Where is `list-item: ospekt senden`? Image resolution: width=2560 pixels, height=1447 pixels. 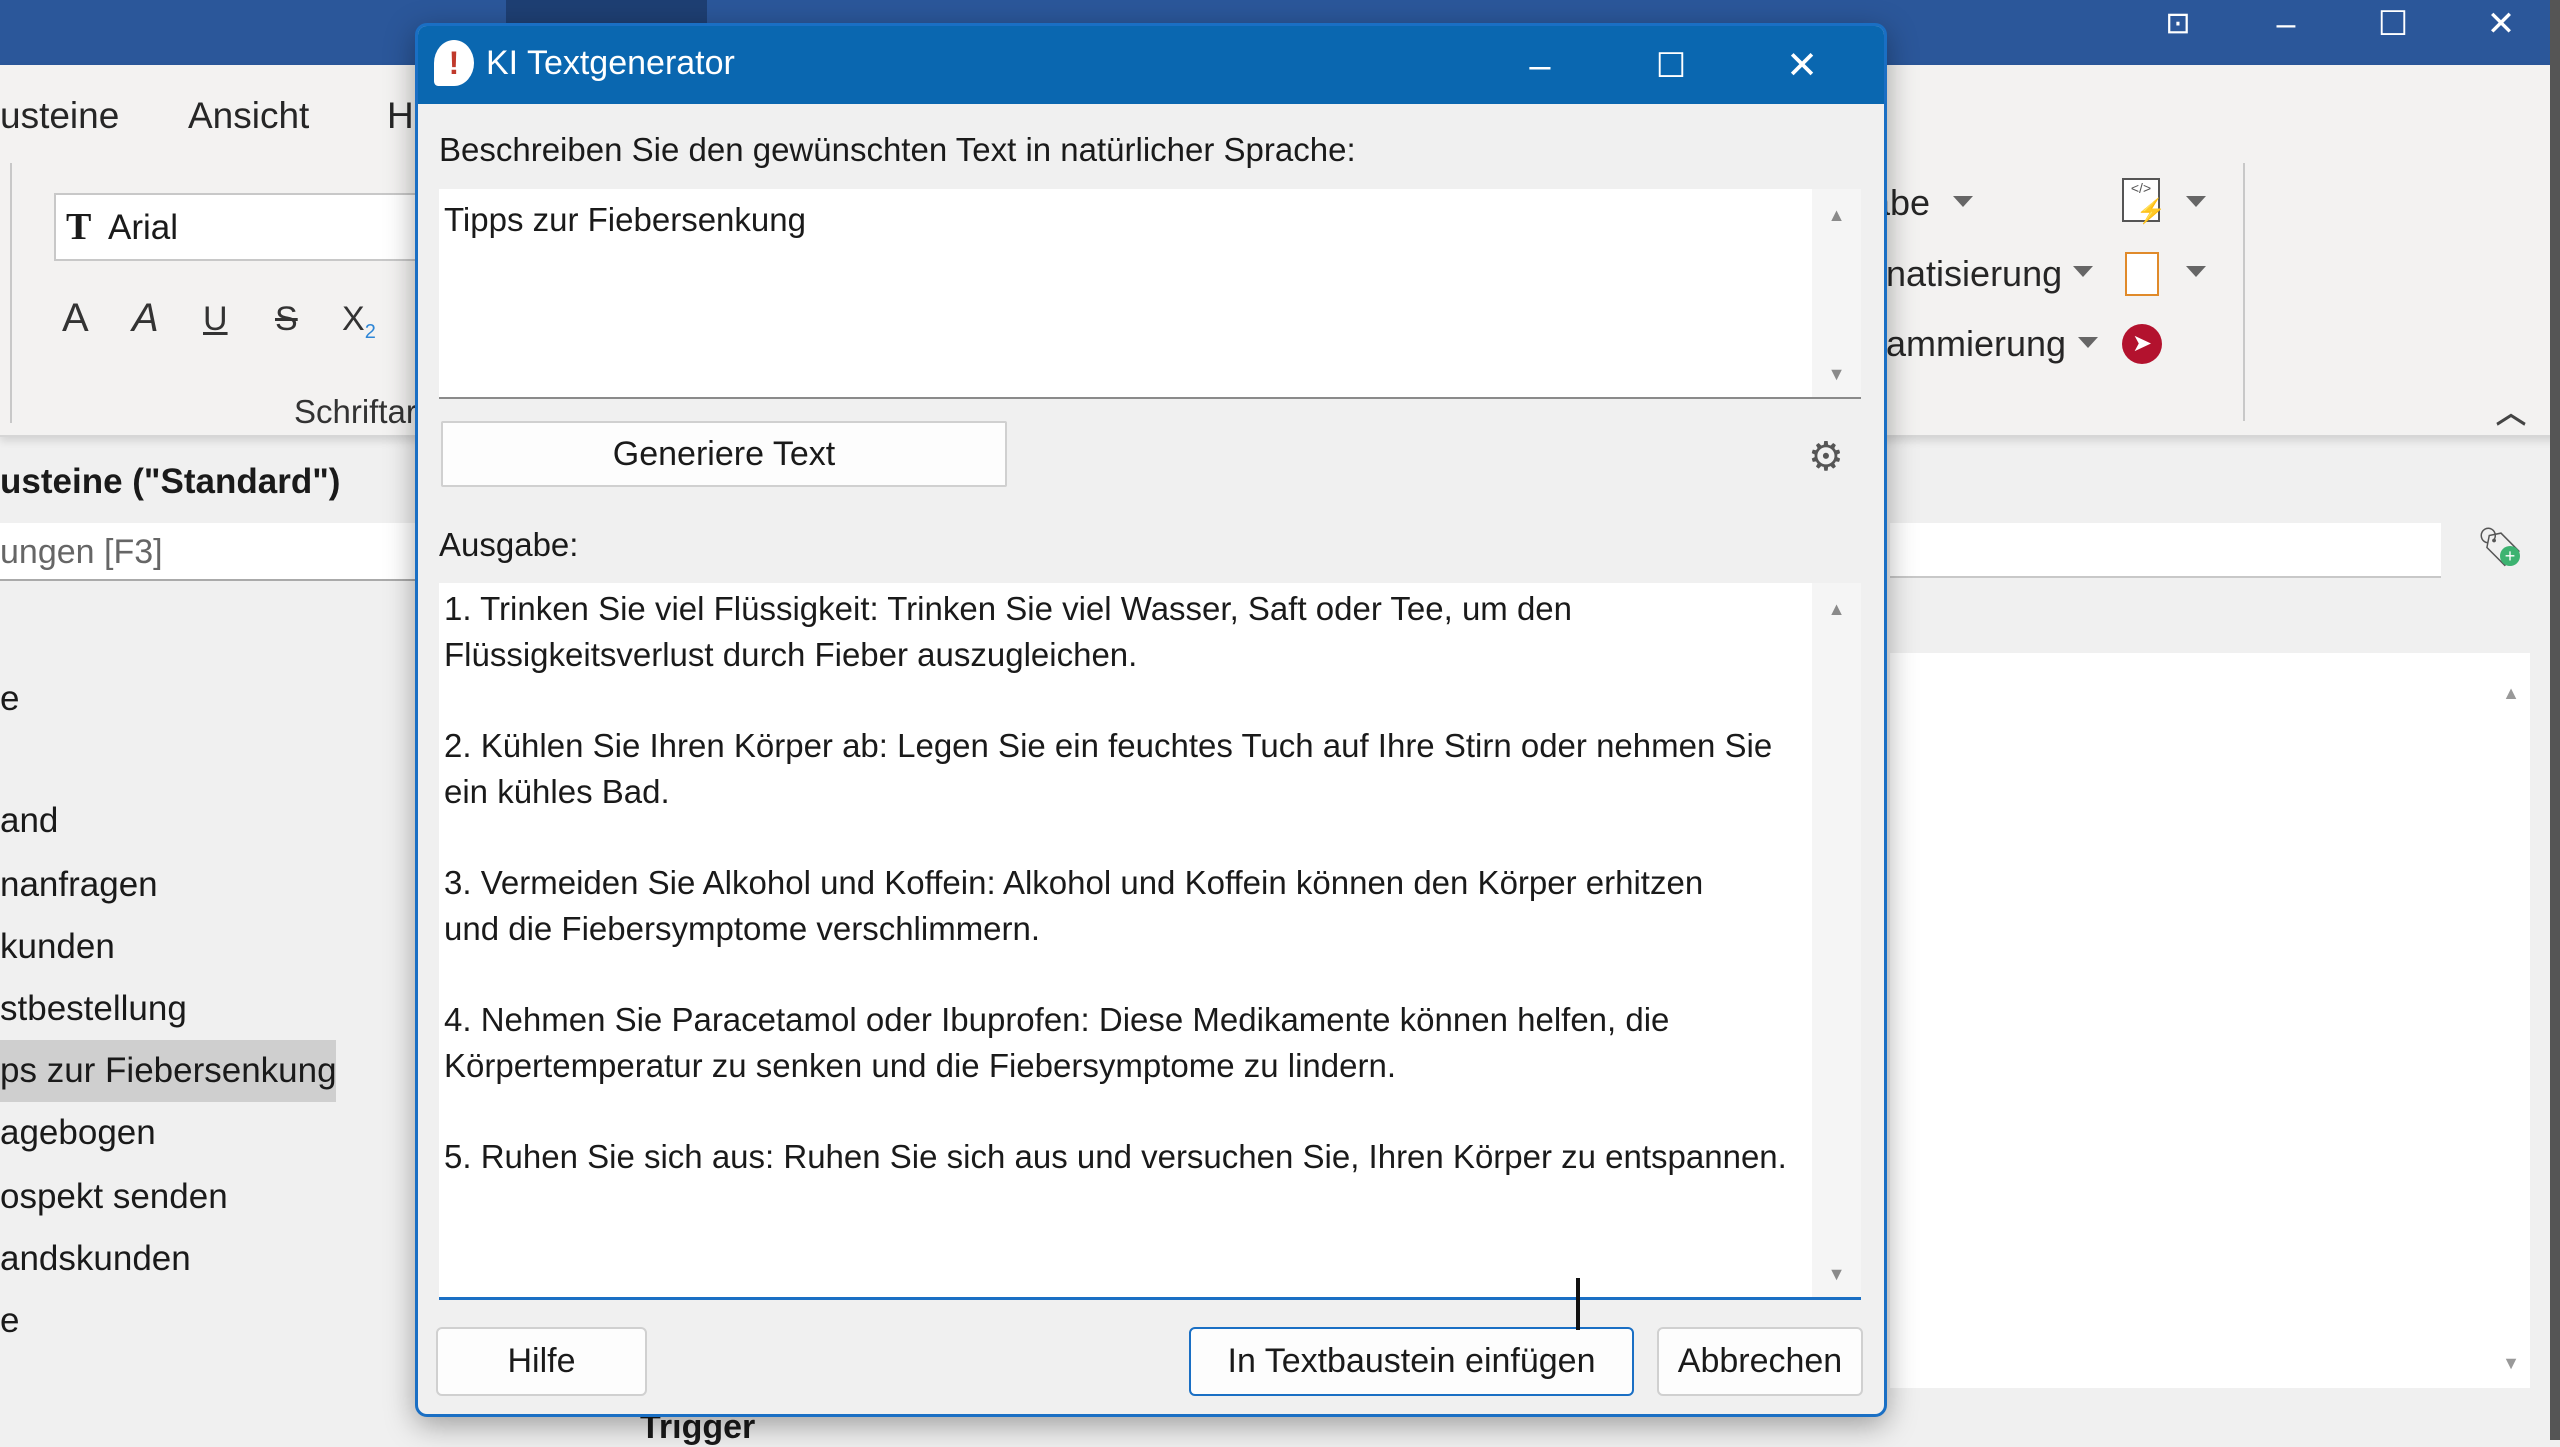
list-item: ospekt senden is located at coordinates (114, 1197).